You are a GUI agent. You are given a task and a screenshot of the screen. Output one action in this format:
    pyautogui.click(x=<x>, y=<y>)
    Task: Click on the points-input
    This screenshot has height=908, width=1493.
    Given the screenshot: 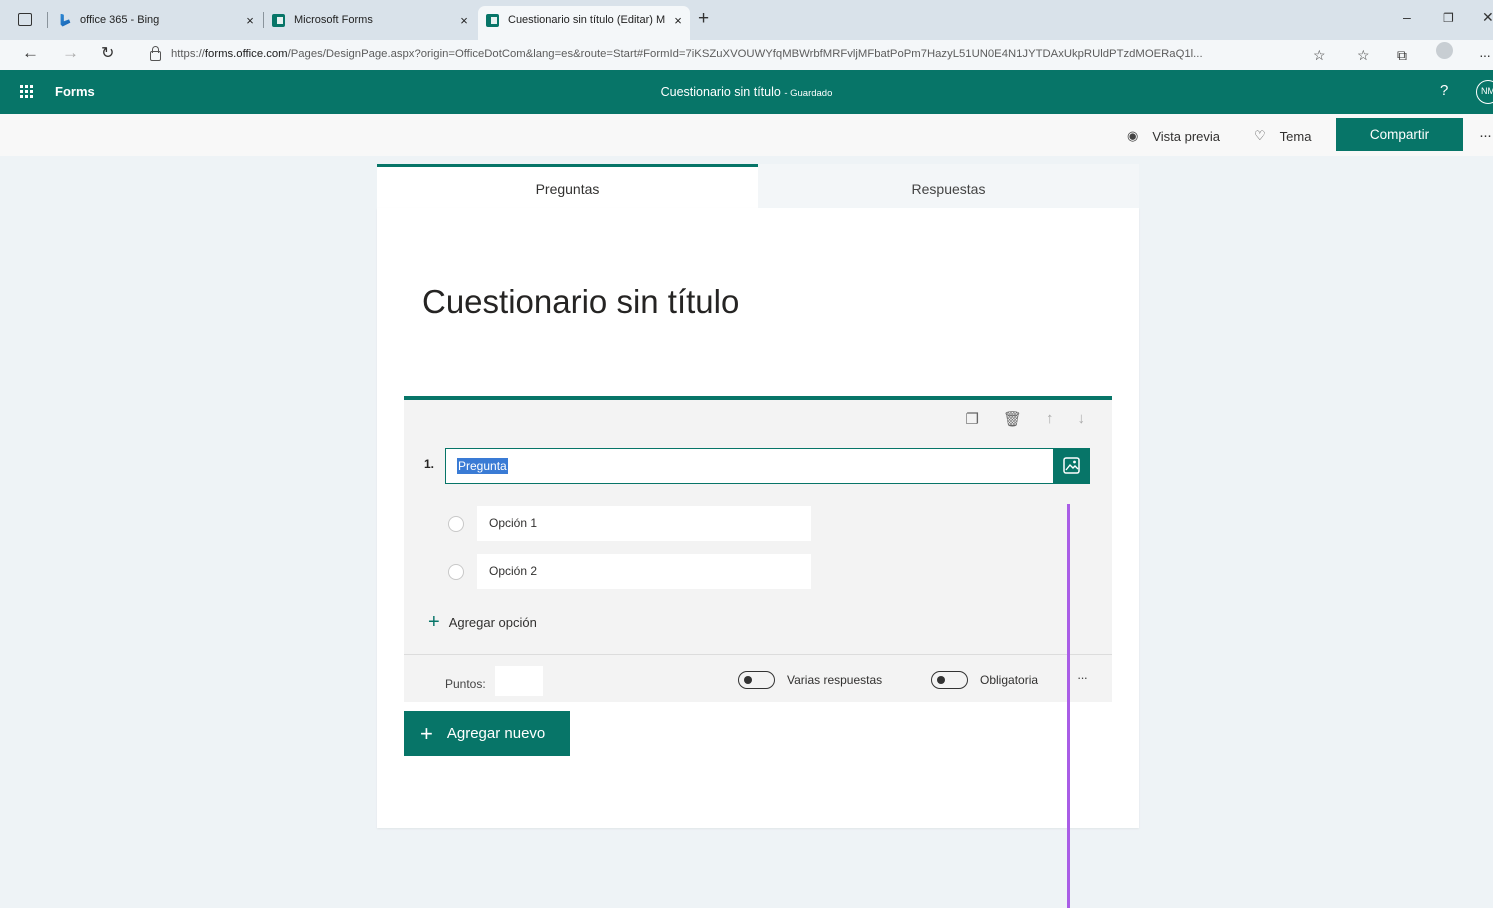 What is the action you would take?
    pyautogui.click(x=519, y=681)
    